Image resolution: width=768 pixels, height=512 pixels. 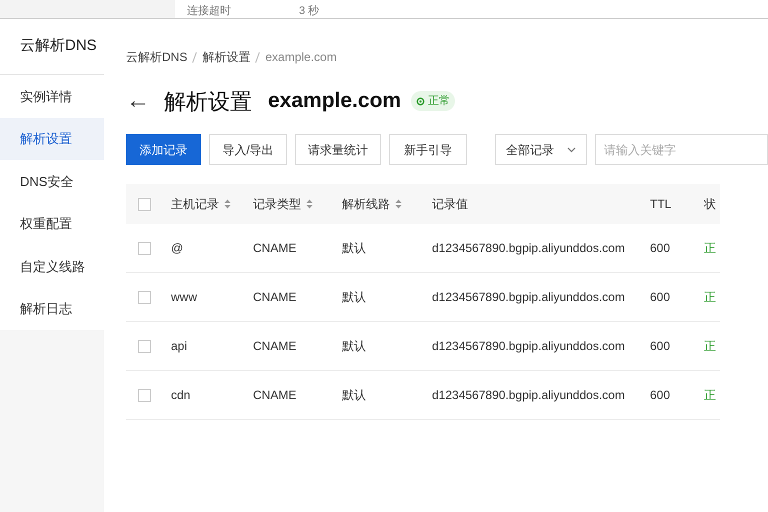 I want to click on sidebar-item: 解析设置, so click(x=52, y=139).